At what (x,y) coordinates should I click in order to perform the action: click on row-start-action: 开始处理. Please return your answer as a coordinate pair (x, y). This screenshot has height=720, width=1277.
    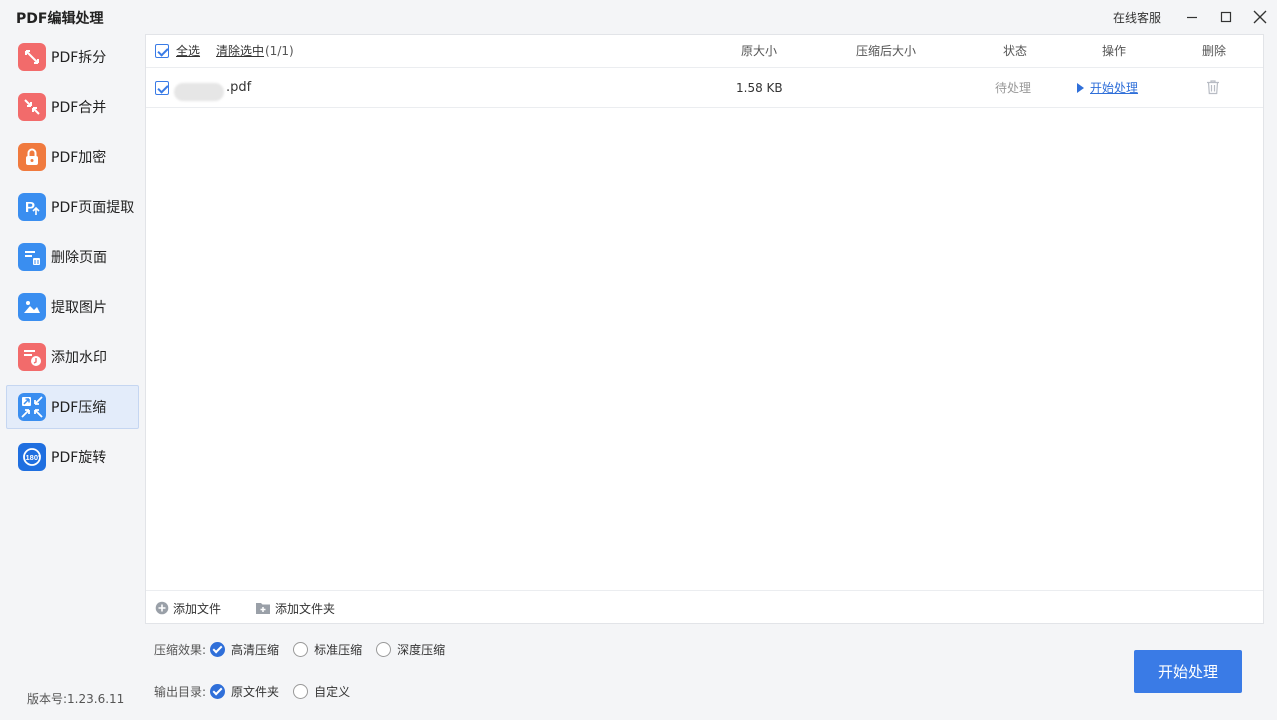
    Looking at the image, I should click on (1107, 88).